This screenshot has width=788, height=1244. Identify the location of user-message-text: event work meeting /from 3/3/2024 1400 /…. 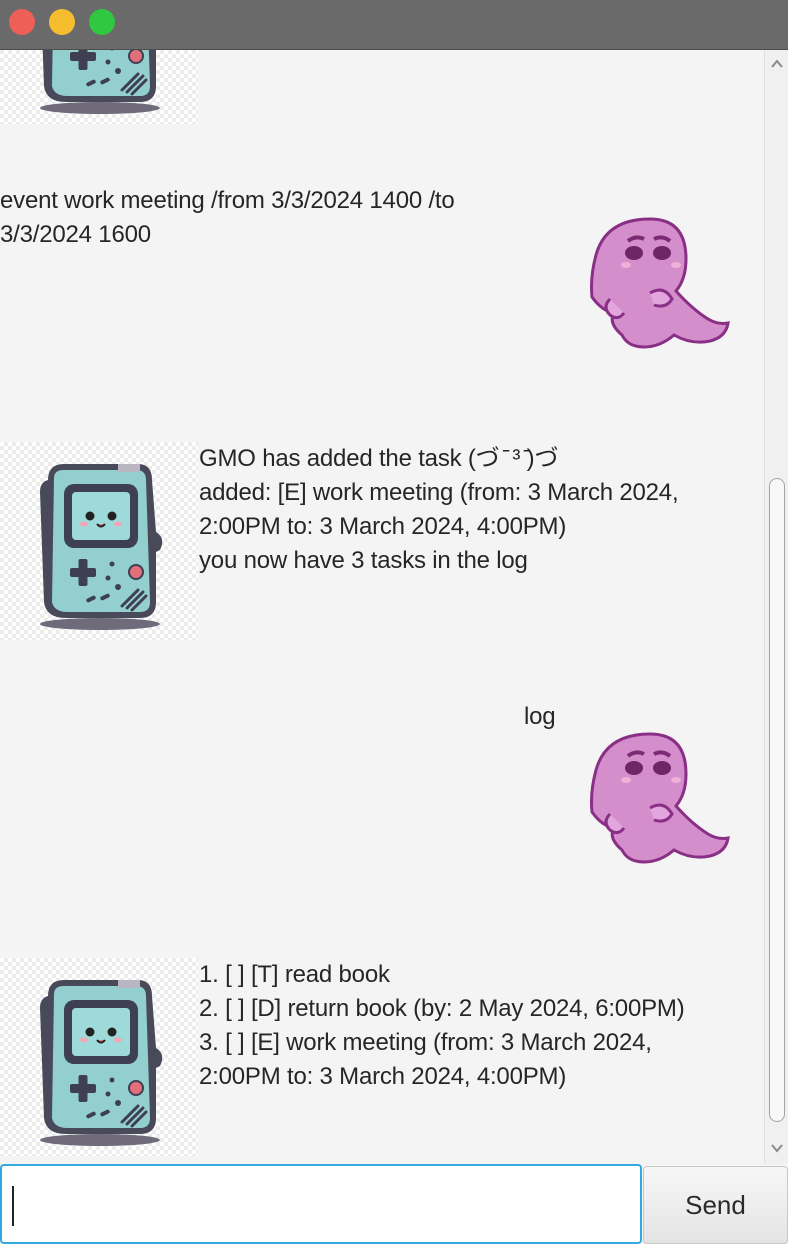
(227, 217).